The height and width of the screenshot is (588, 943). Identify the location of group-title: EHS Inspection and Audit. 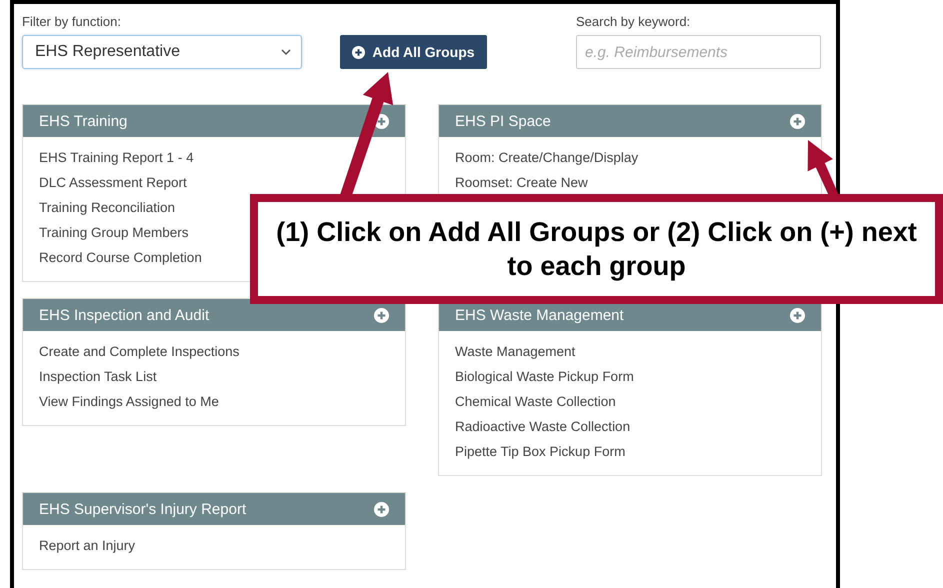
(124, 315).